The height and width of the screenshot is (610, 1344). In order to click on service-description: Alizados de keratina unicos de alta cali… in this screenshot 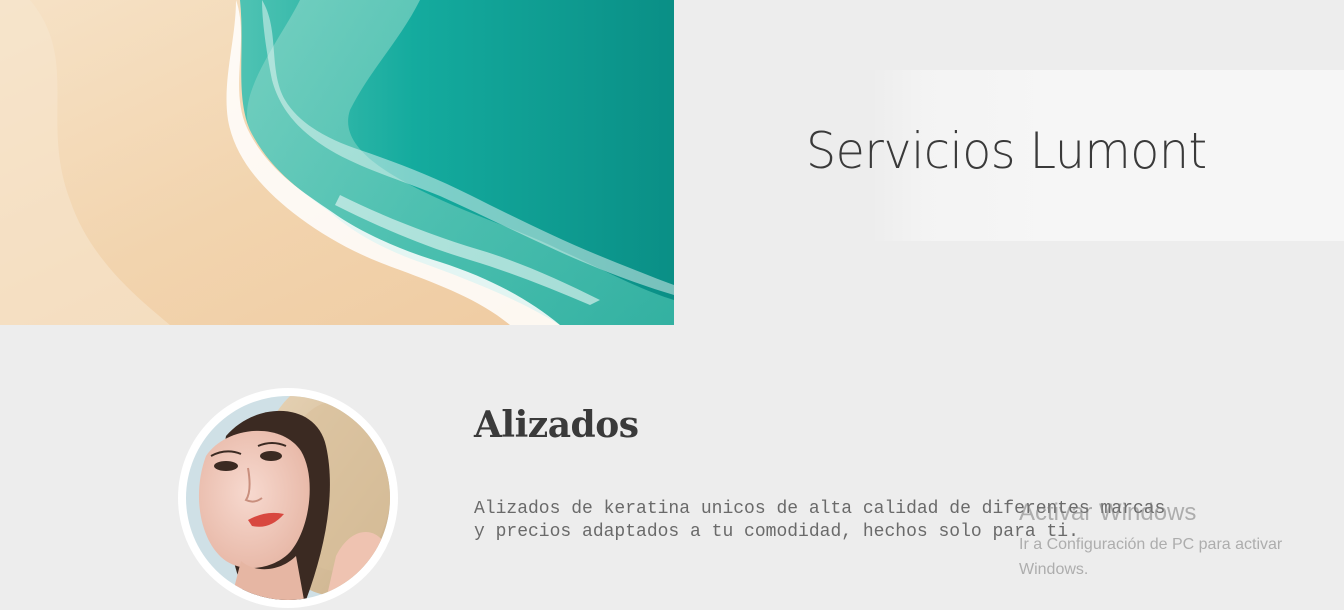, I will do `click(820, 520)`.